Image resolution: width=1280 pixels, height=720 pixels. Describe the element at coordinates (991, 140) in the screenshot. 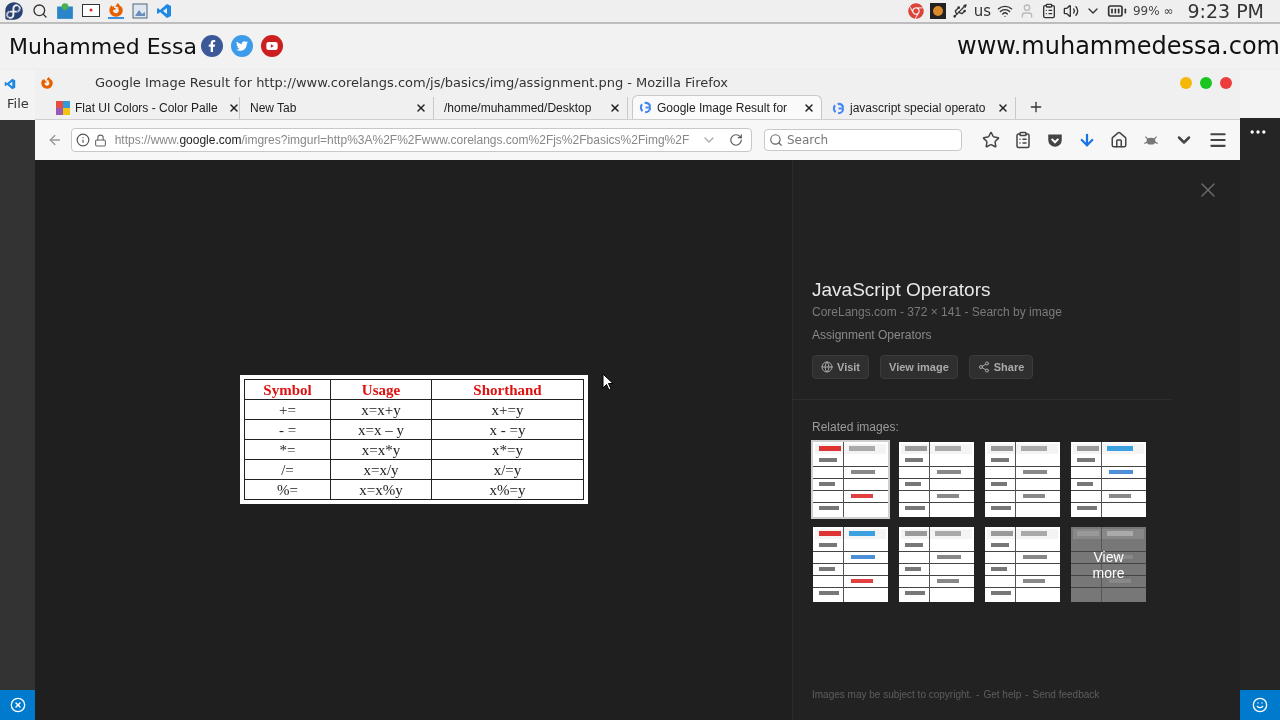

I see `bookmark-icon` at that location.